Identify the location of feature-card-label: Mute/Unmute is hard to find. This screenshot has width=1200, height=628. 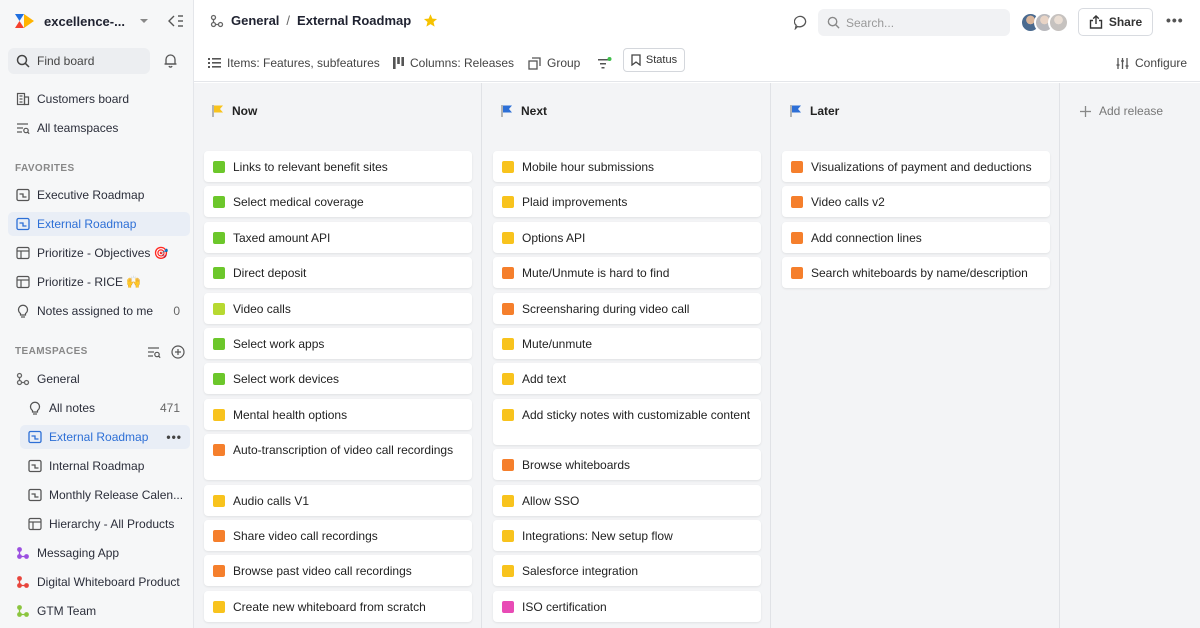
(596, 273).